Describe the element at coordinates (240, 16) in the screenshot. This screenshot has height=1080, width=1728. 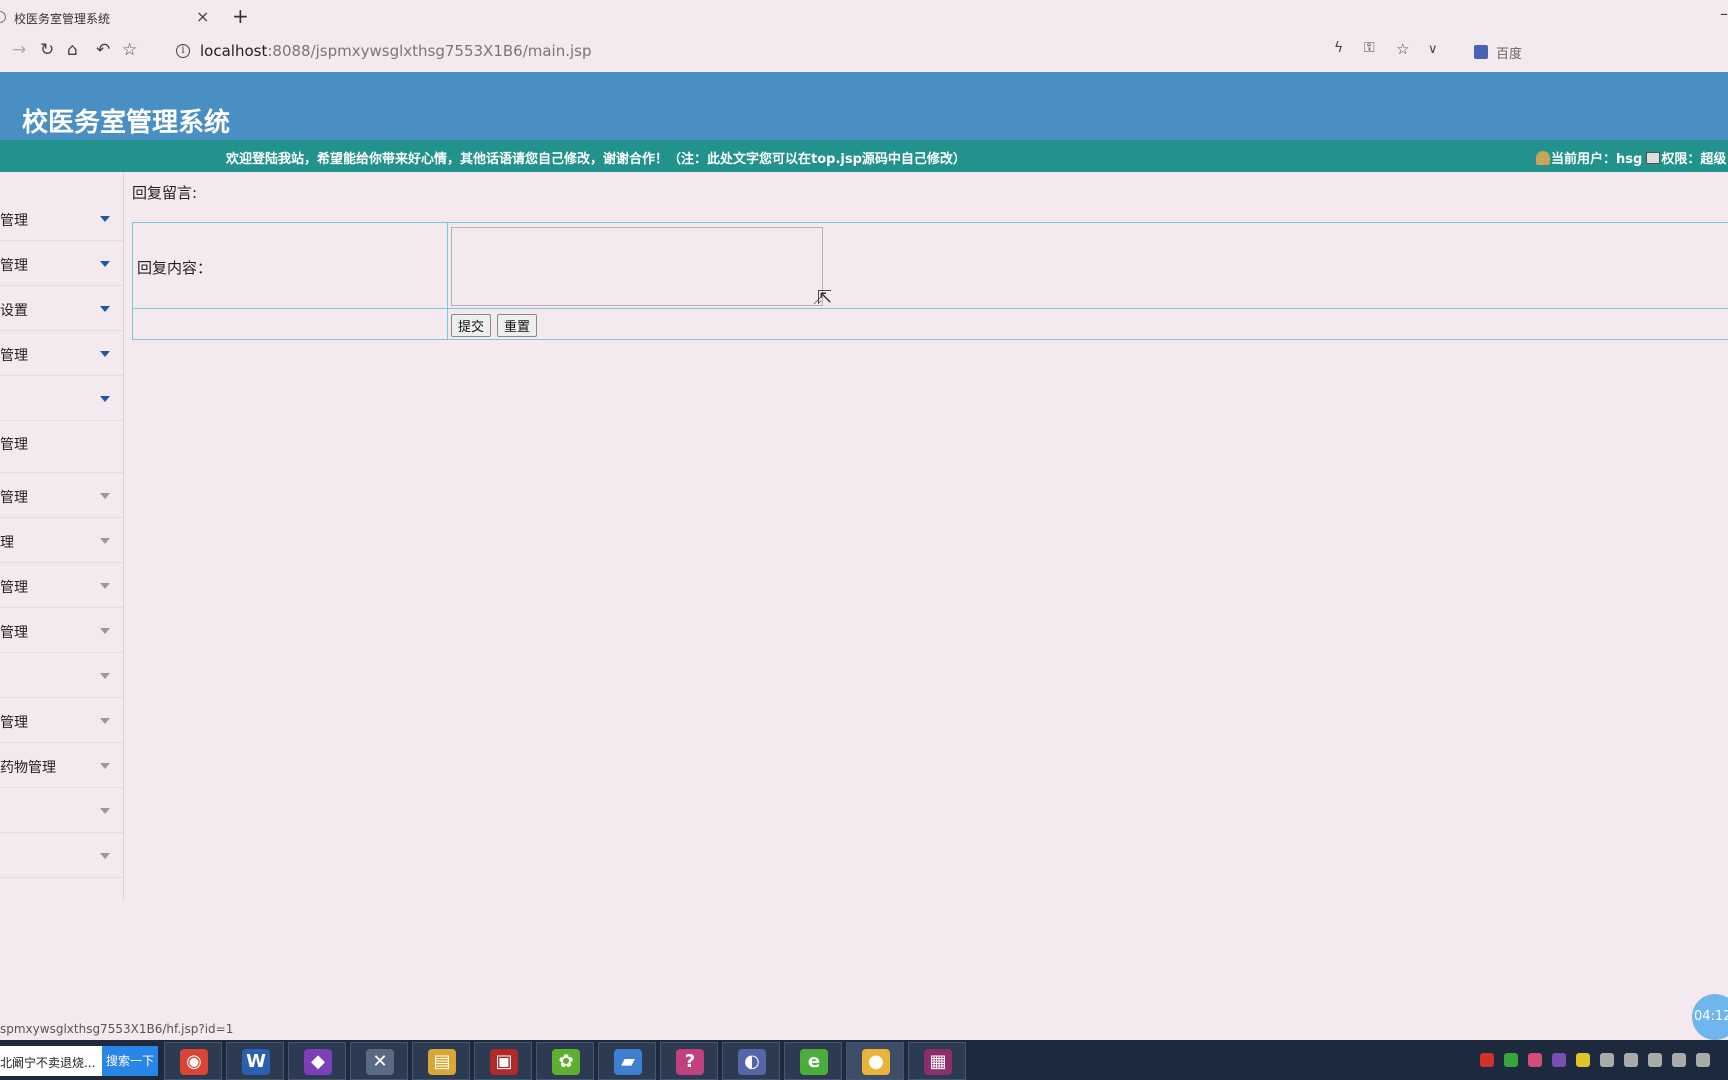
I see `new-tab-button: +` at that location.